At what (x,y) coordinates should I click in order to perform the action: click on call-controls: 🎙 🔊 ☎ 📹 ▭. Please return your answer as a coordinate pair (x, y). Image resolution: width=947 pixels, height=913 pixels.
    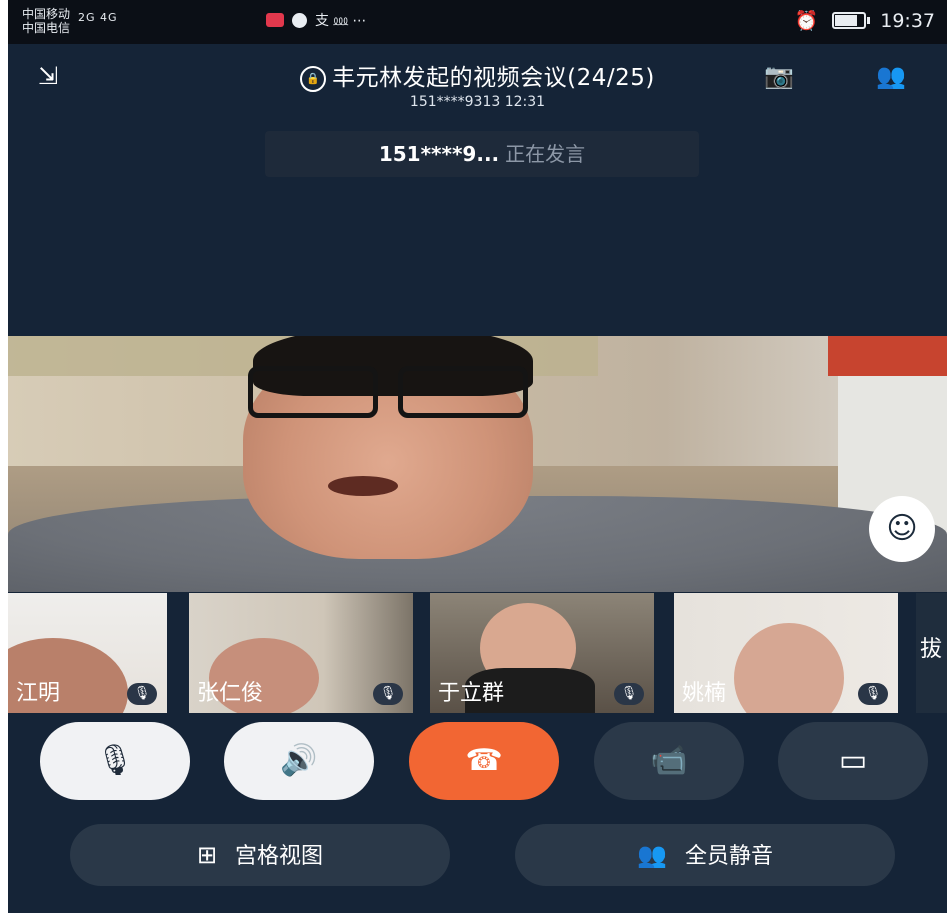
    Looking at the image, I should click on (477, 762).